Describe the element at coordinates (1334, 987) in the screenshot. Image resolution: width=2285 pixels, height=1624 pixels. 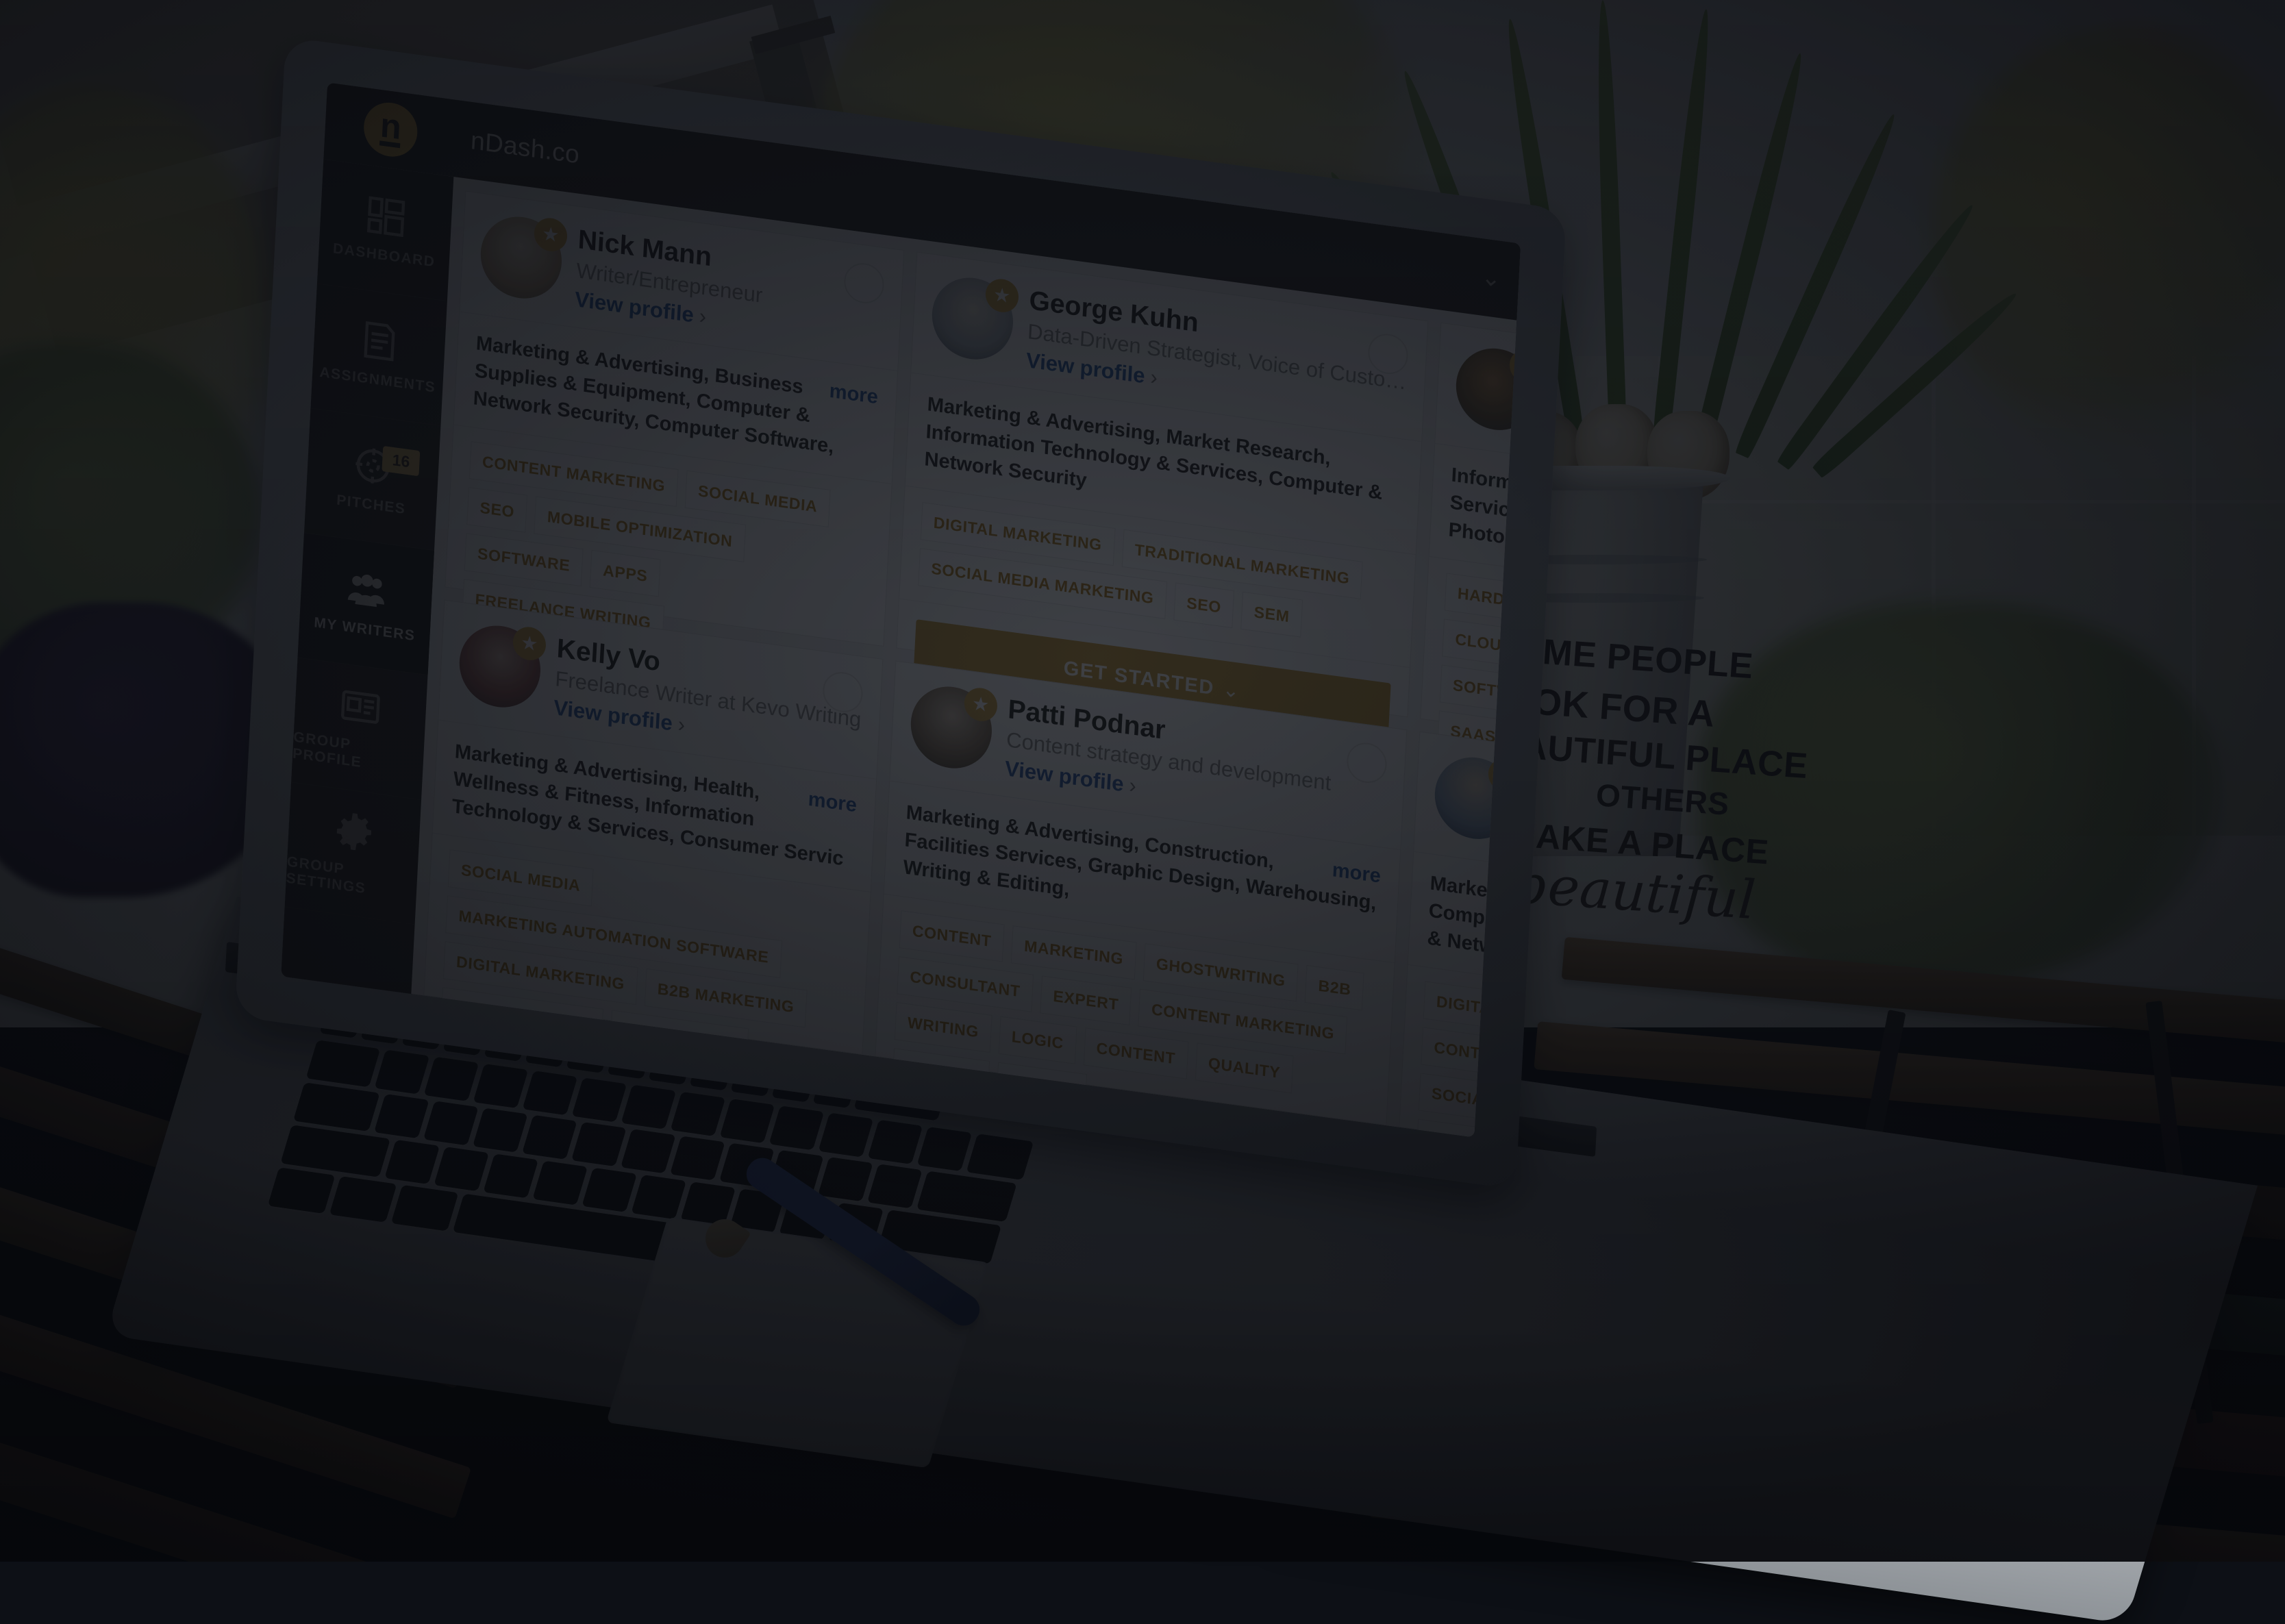
I see `skill-tag: B2B` at that location.